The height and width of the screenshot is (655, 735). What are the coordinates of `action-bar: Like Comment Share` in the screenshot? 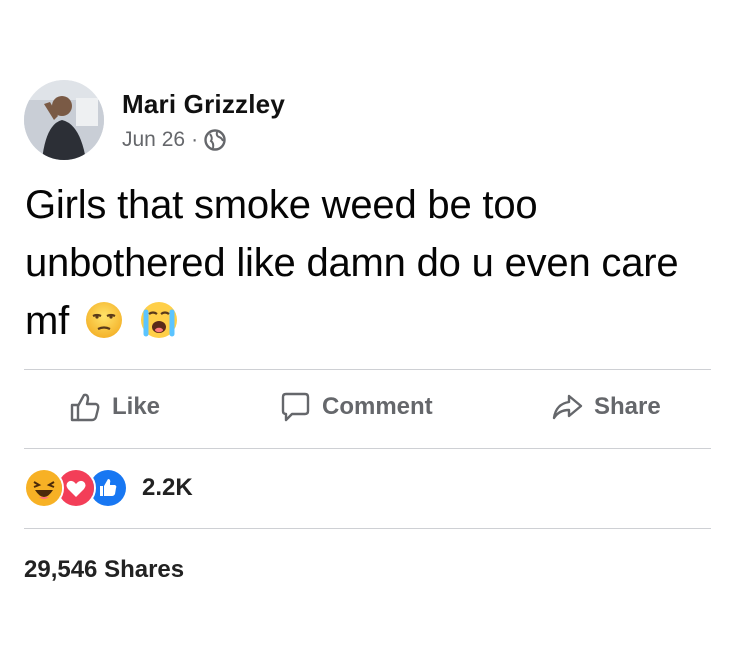 It's located at (367, 410).